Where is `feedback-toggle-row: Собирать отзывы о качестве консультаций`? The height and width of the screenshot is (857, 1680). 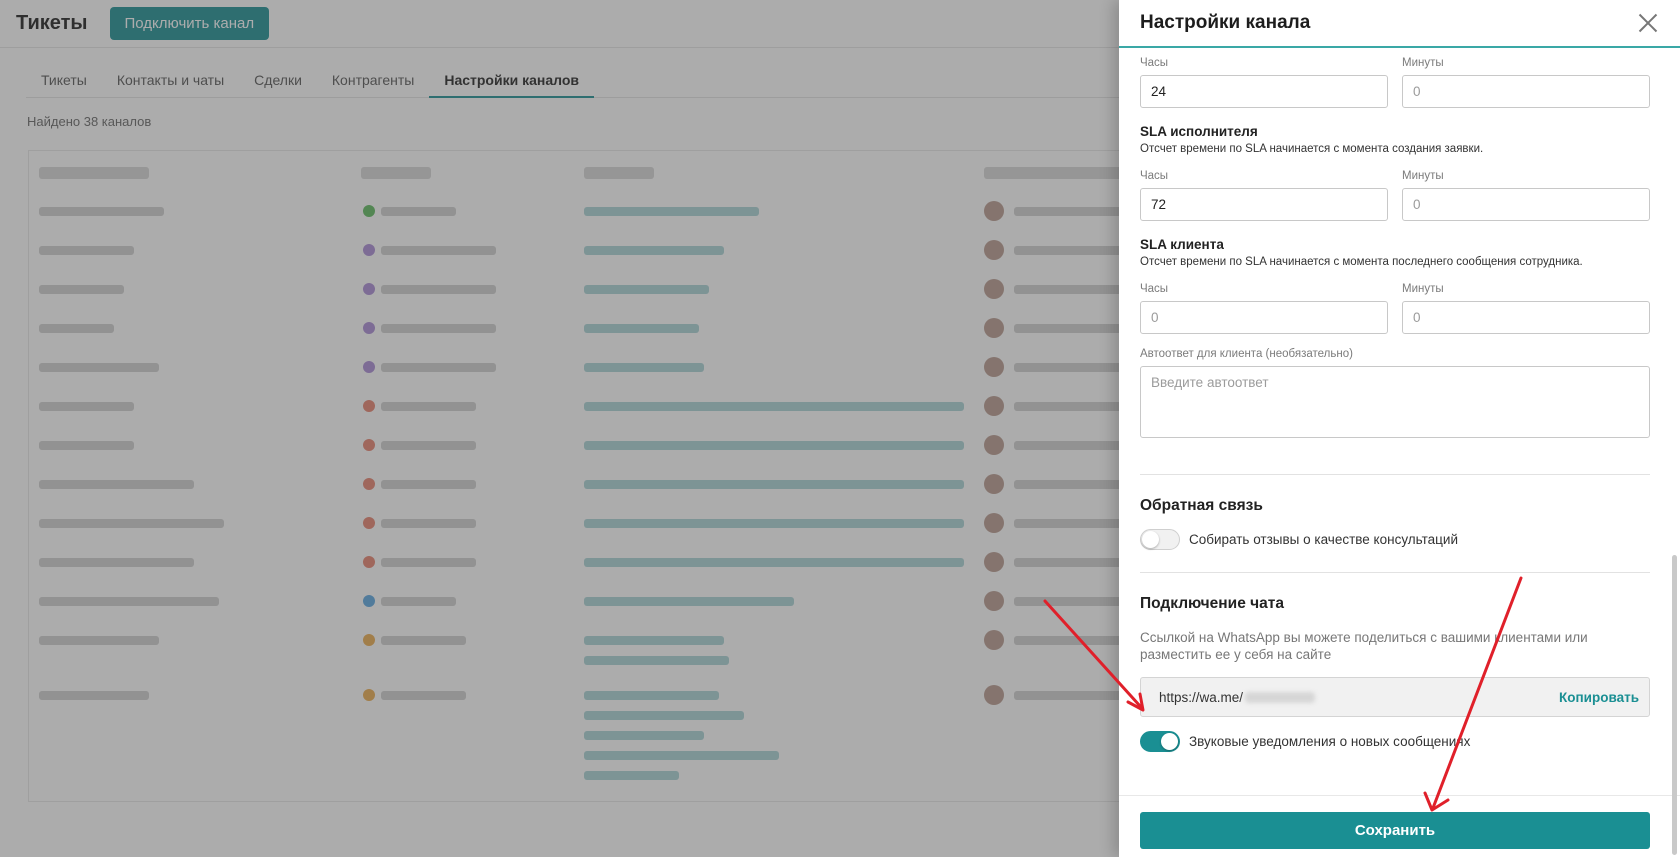
feedback-toggle-row: Собирать отзывы о качестве консультаций is located at coordinates (1395, 539).